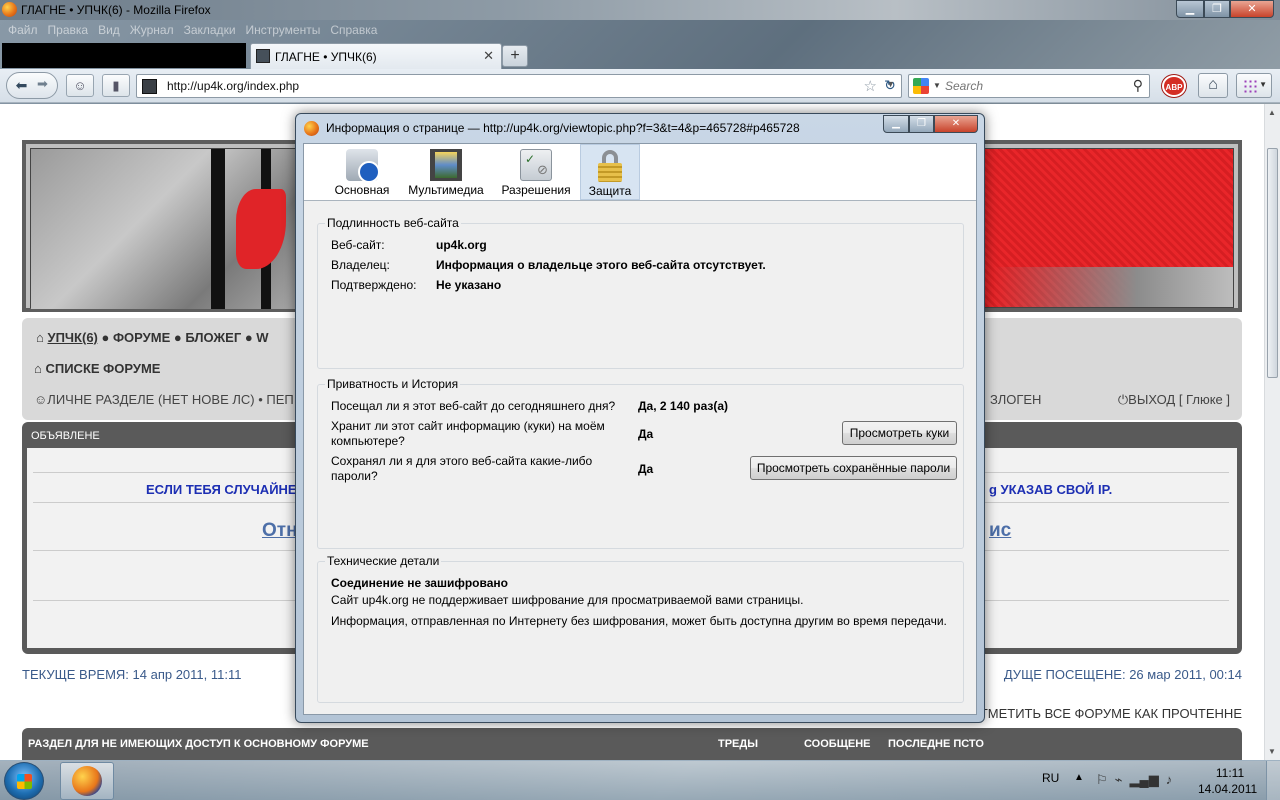 The width and height of the screenshot is (1280, 800). Describe the element at coordinates (116, 85) in the screenshot. I see `bar-chart-addon-icon: ▮` at that location.